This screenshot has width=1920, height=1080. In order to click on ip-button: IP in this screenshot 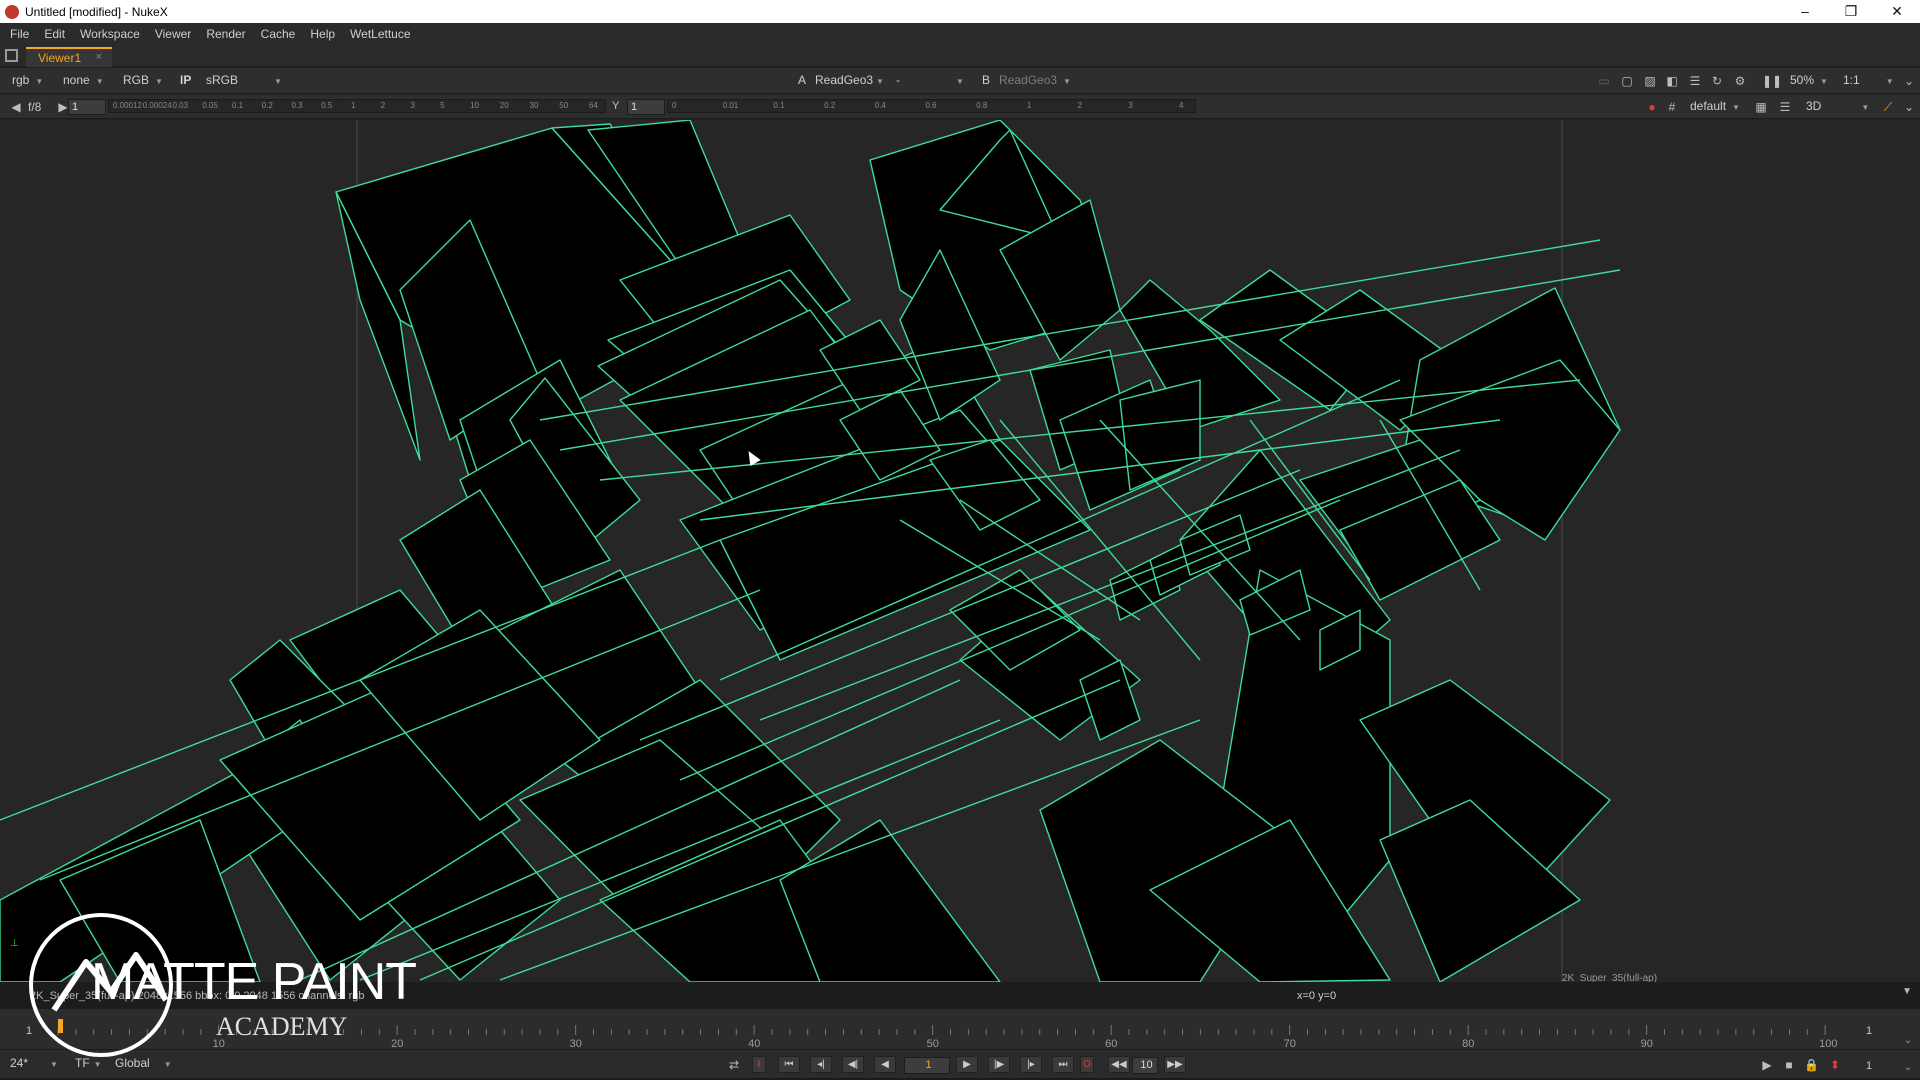, I will do `click(185, 81)`.